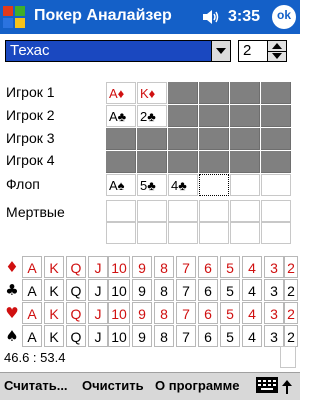  I want to click on about-button: О программе, so click(197, 385).